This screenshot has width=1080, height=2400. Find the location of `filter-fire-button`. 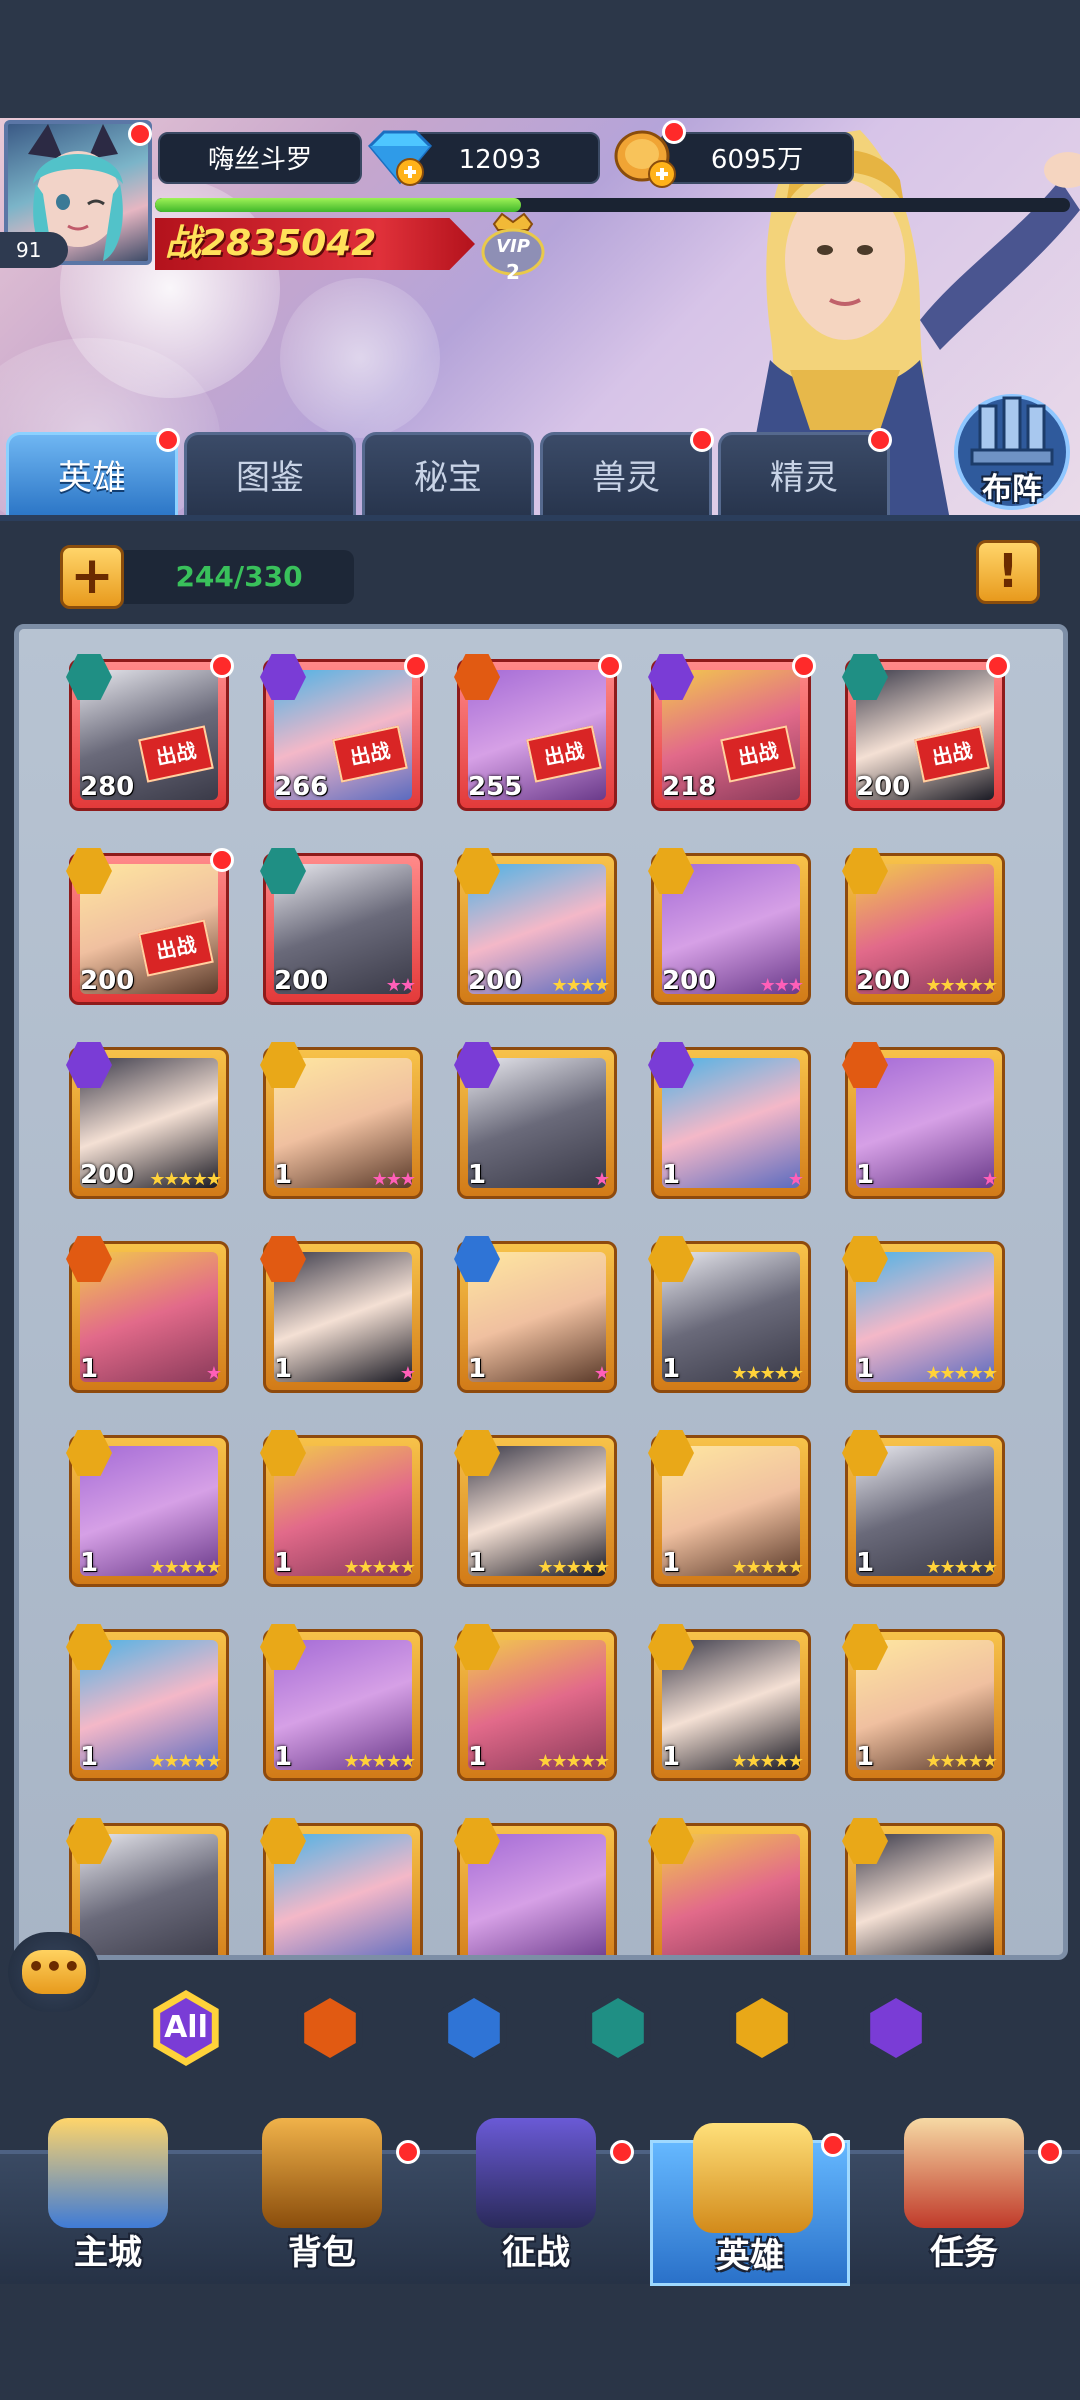

filter-fire-button is located at coordinates (330, 2028).